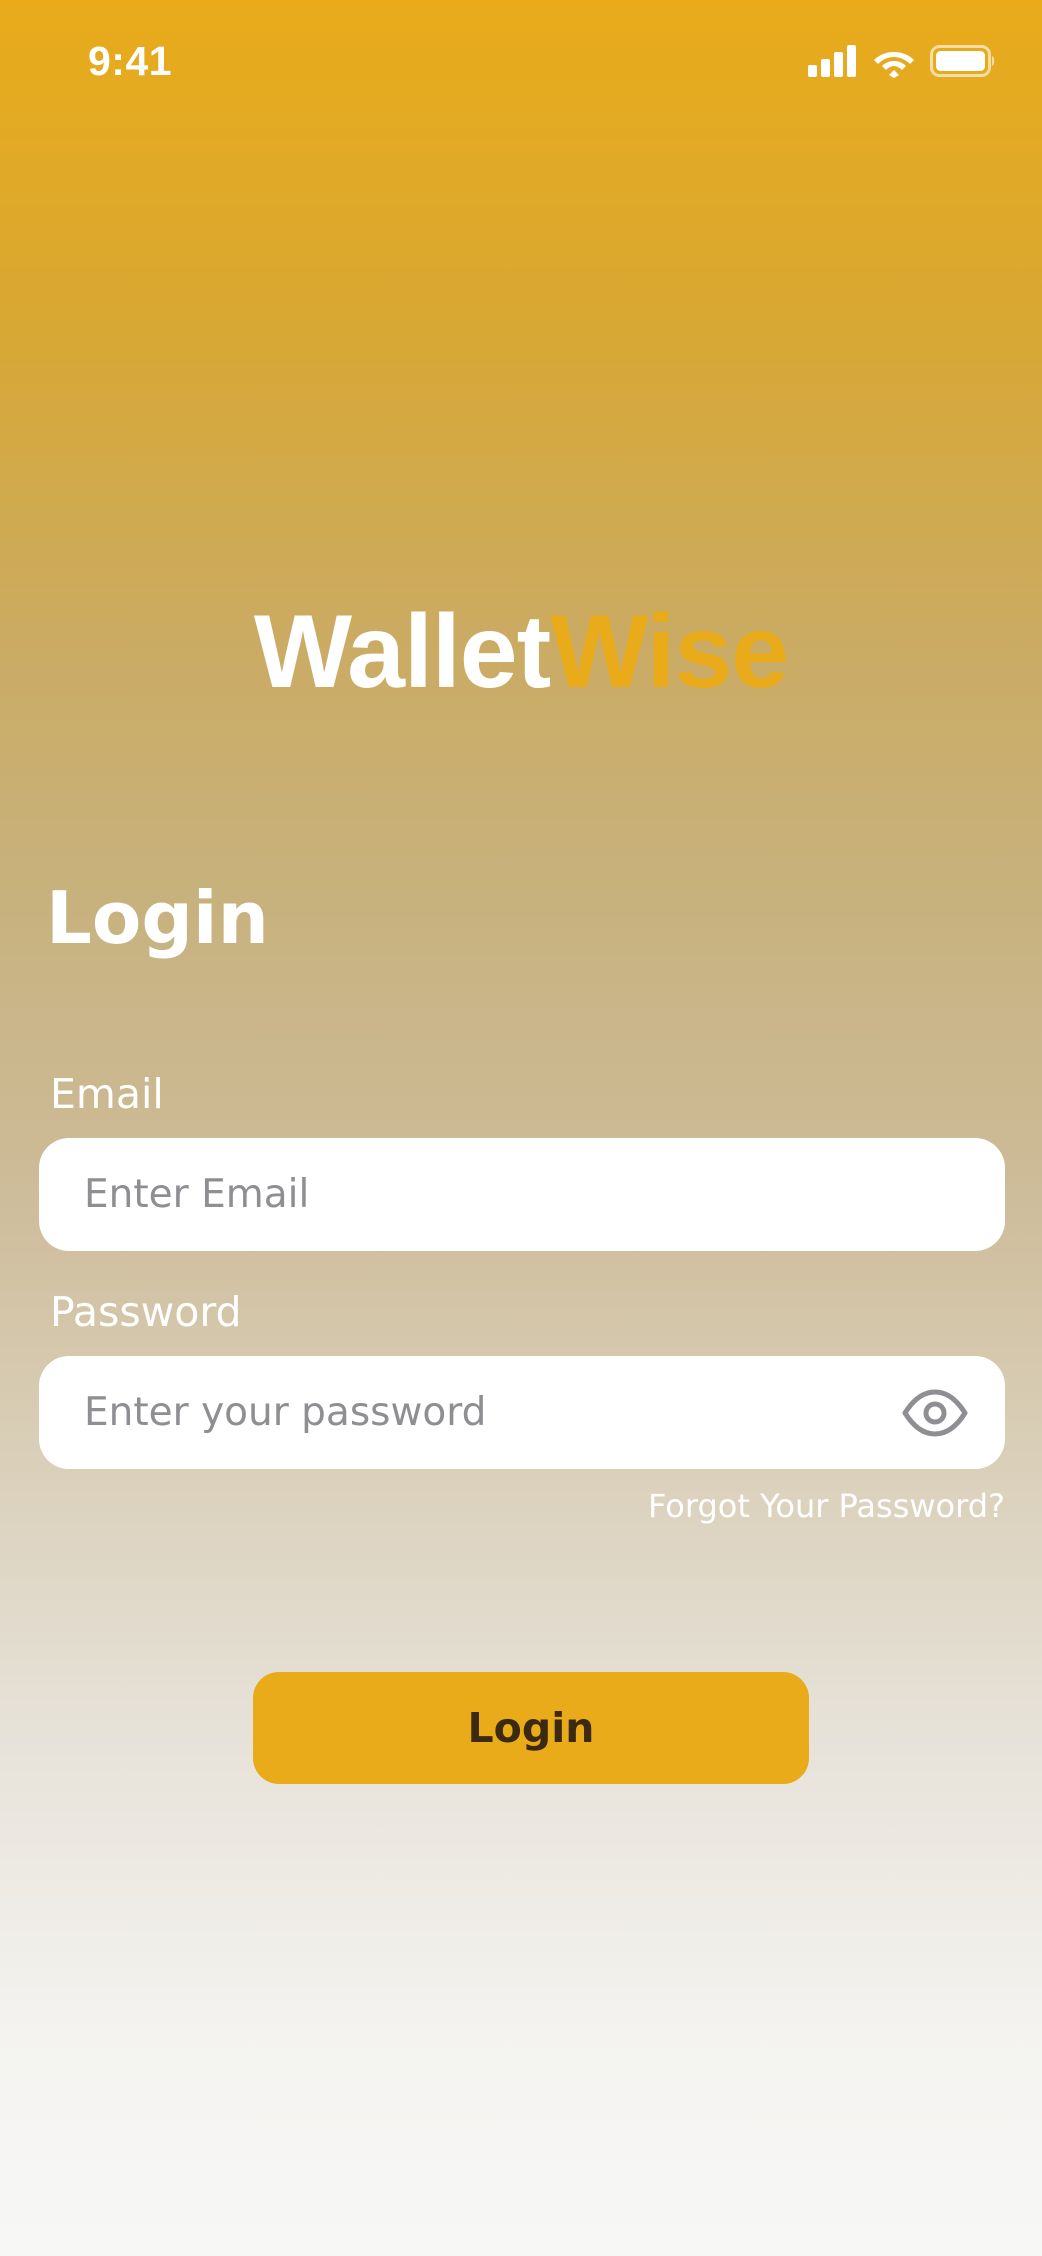 The height and width of the screenshot is (2256, 1042). What do you see at coordinates (402, 652) in the screenshot?
I see `logo-wallet-text: Wallet` at bounding box center [402, 652].